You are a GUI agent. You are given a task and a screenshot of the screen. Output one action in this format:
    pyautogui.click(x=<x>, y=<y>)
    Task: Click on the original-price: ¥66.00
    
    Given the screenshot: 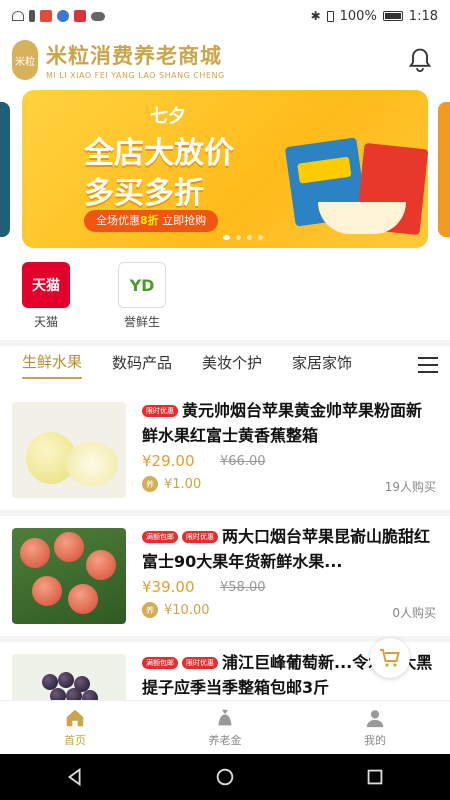 What is the action you would take?
    pyautogui.click(x=243, y=461)
    